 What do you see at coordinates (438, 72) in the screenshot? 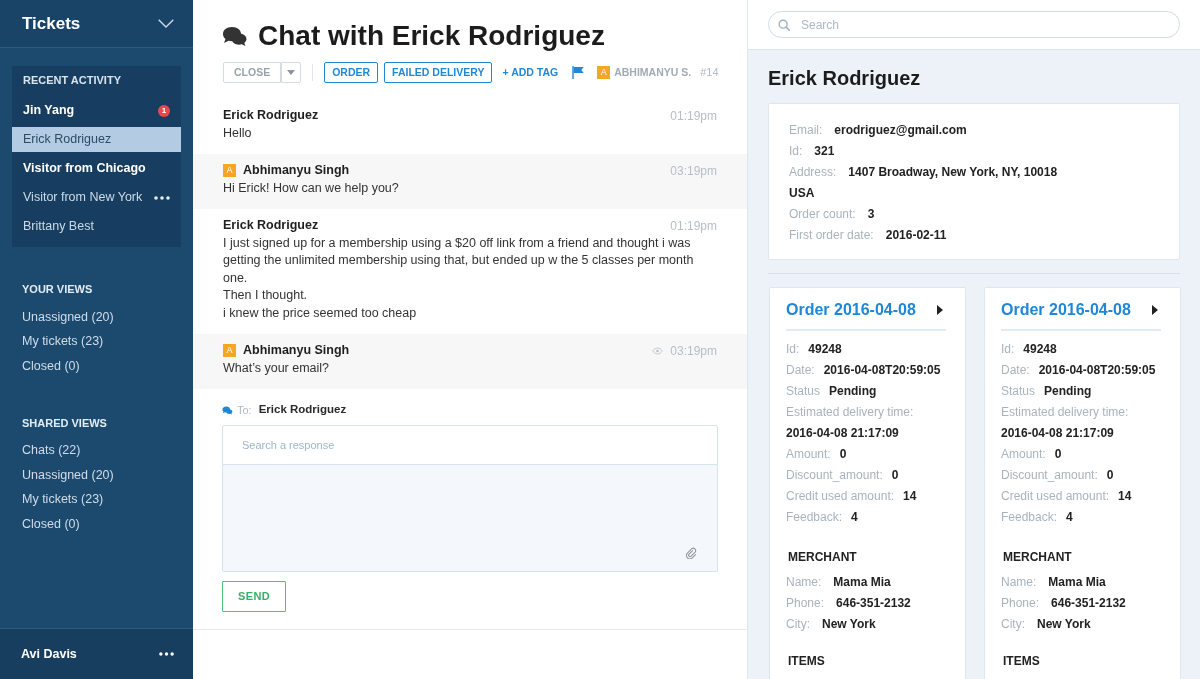
I see `tag-button: FAILED DELIVERY` at bounding box center [438, 72].